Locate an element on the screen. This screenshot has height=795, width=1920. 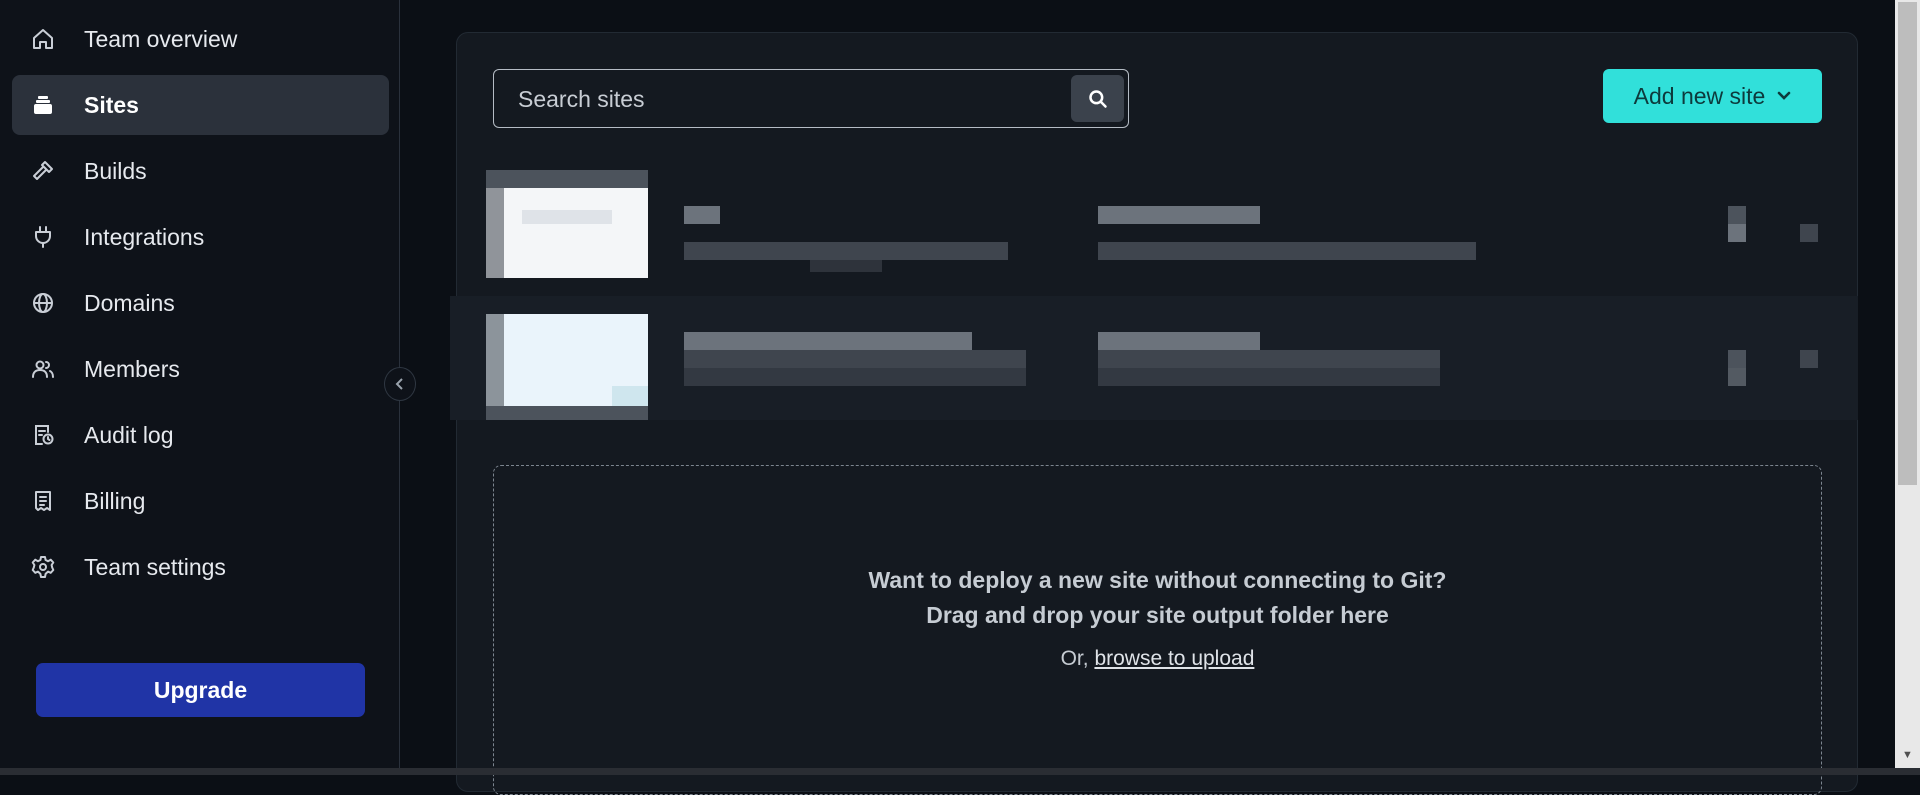
search-input is located at coordinates (778, 99).